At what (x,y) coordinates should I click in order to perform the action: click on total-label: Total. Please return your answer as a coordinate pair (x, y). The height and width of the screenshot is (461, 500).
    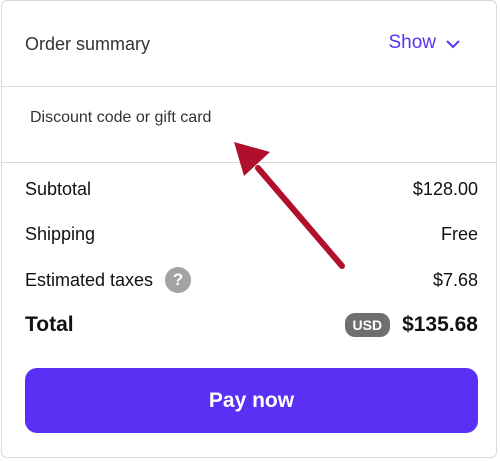
    Looking at the image, I should click on (49, 324).